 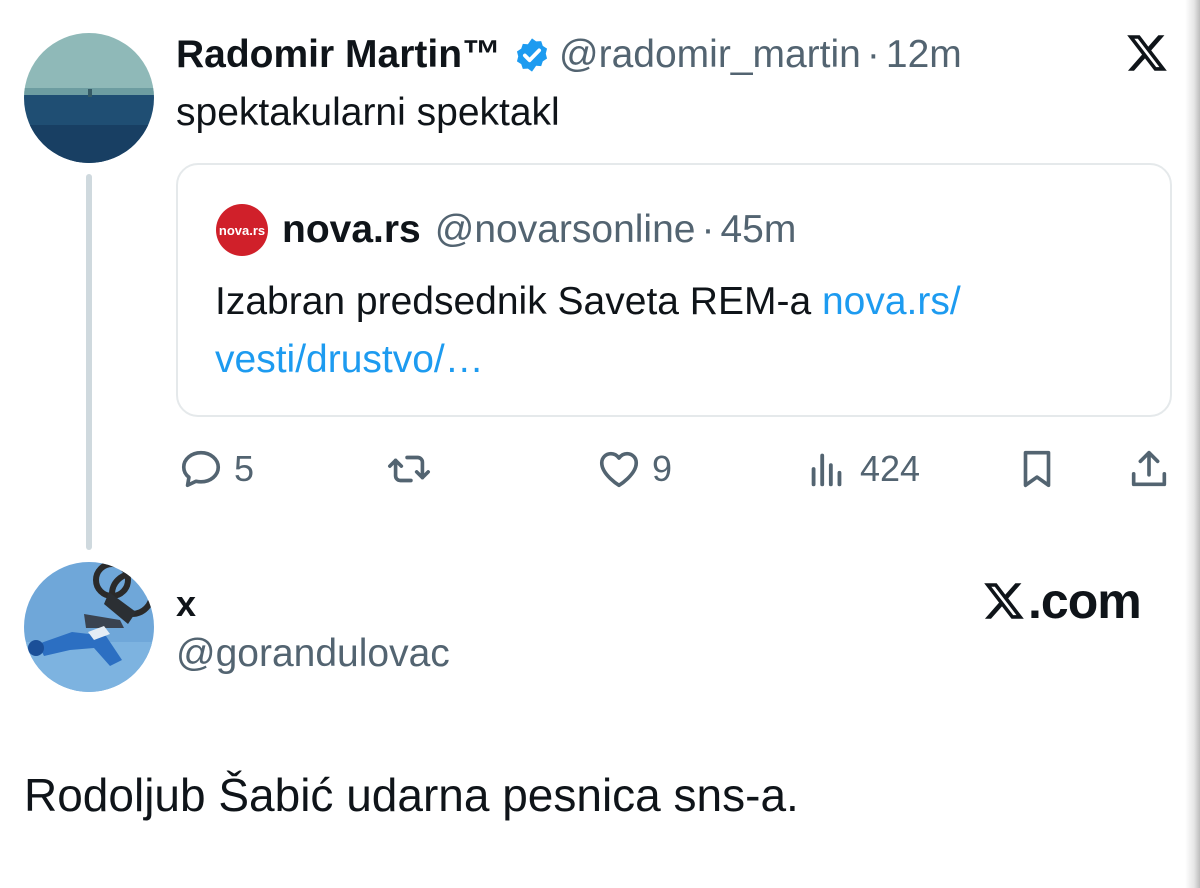 I want to click on views-button: 424, so click(x=862, y=469).